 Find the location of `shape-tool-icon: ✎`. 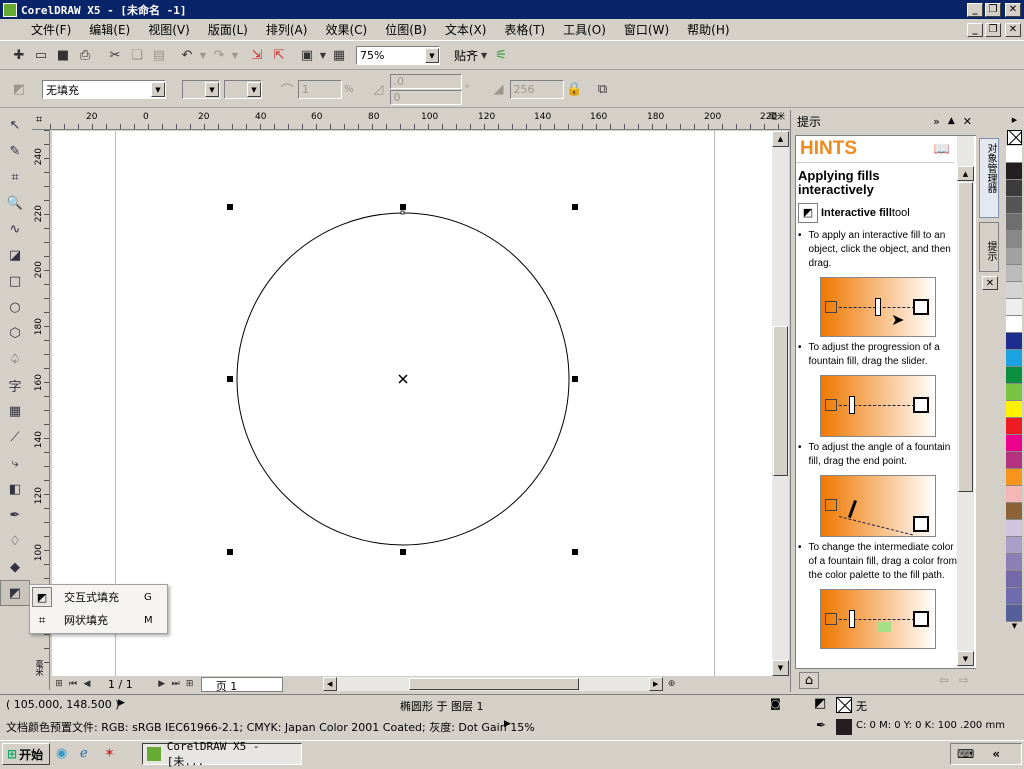

shape-tool-icon: ✎ is located at coordinates (15, 151).